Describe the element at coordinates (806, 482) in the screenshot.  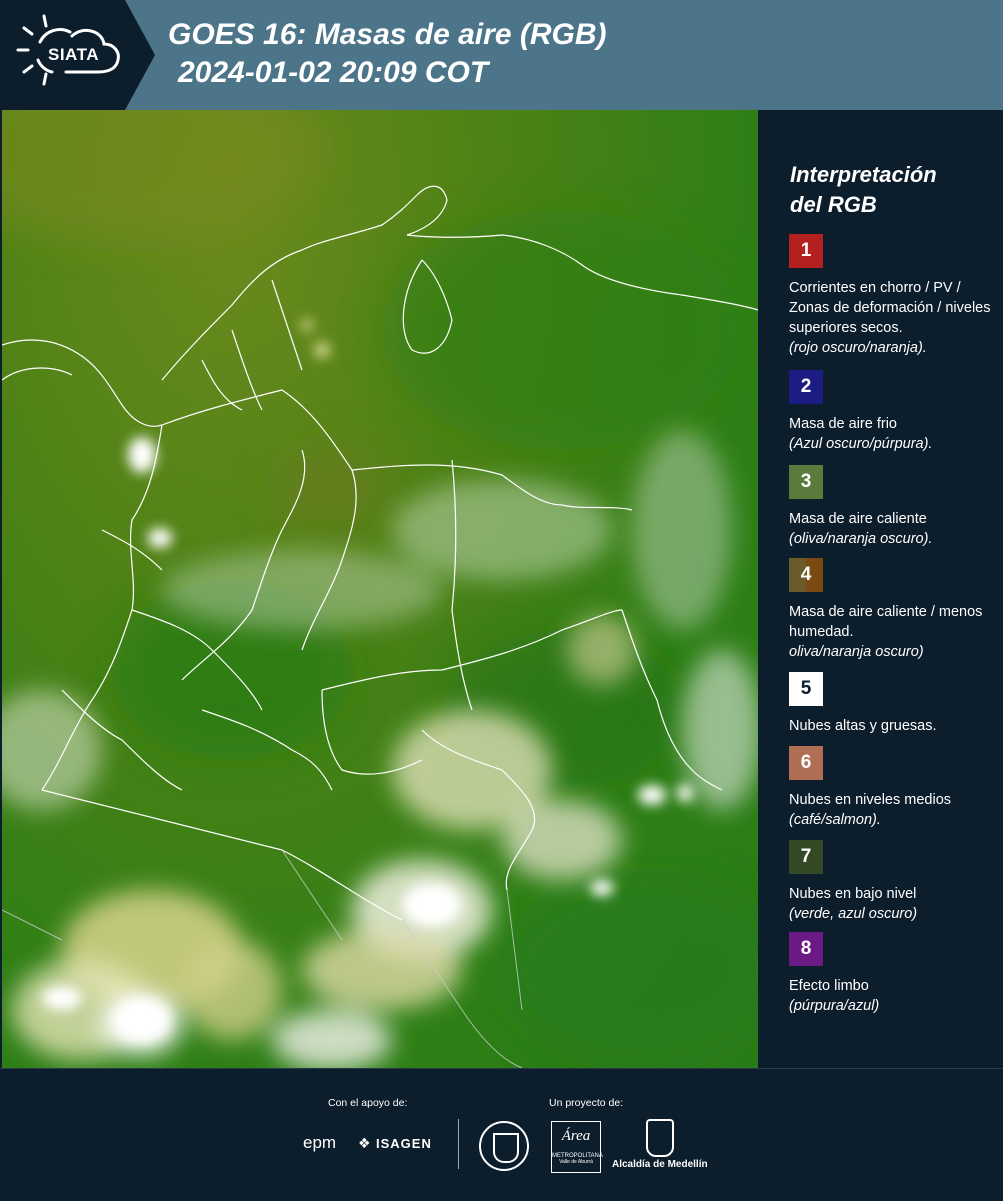
I see `legend-swatch-3: 3` at that location.